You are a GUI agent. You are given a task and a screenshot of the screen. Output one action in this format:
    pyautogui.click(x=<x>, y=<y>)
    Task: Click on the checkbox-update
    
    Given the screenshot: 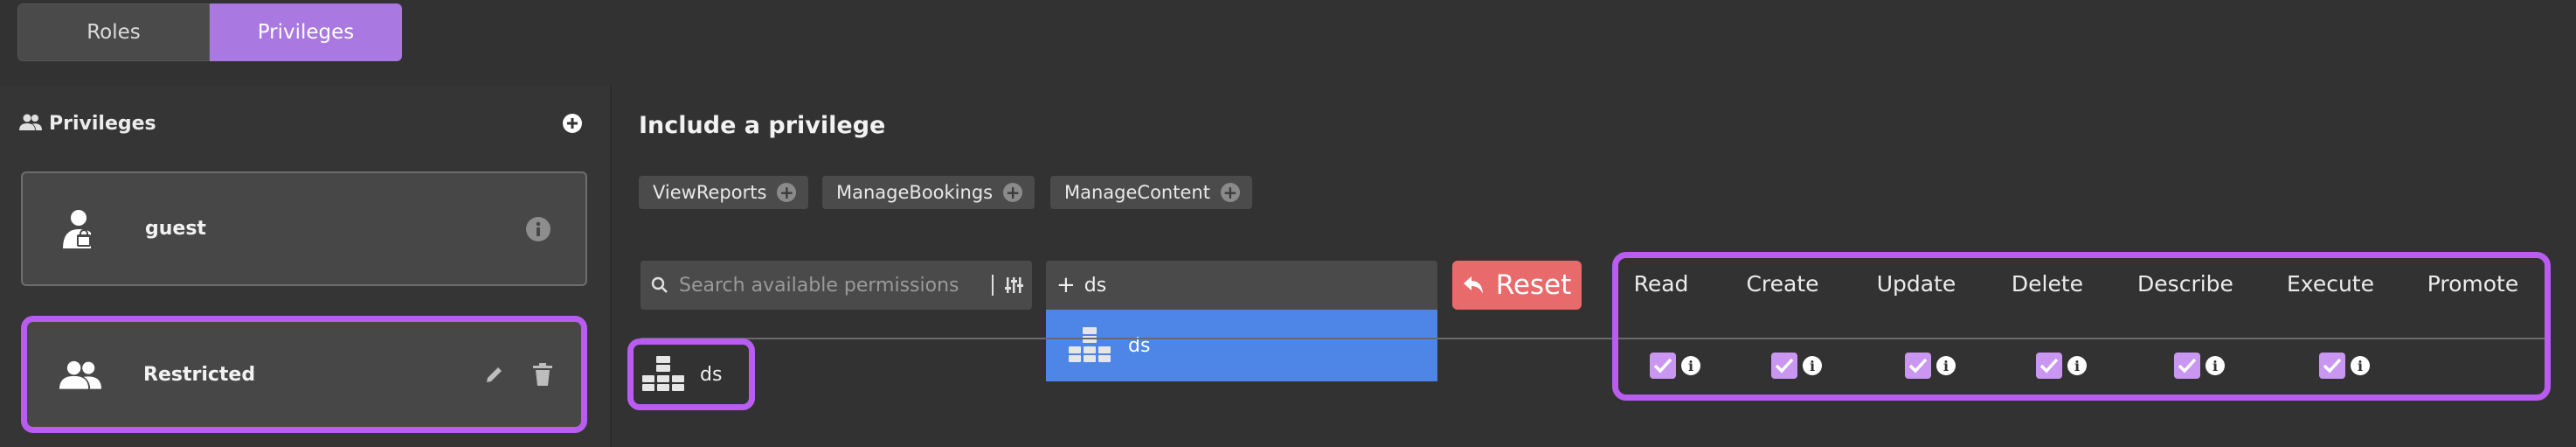 What is the action you would take?
    pyautogui.click(x=1918, y=366)
    